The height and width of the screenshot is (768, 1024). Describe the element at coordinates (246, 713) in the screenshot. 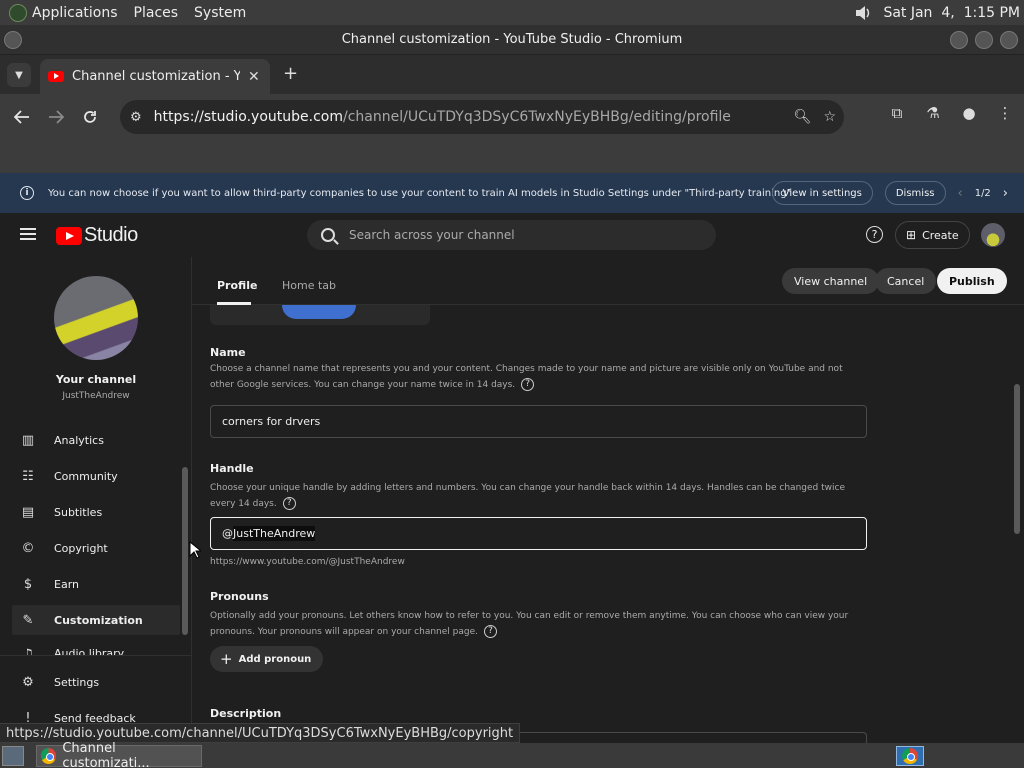

I see `description-title: Description` at that location.